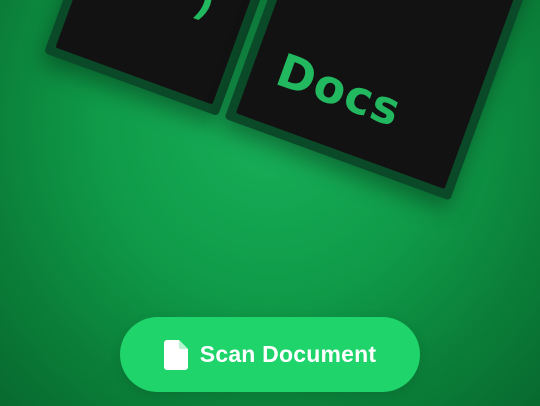 The height and width of the screenshot is (406, 540). What do you see at coordinates (175, 354) in the screenshot?
I see `document-icon` at bounding box center [175, 354].